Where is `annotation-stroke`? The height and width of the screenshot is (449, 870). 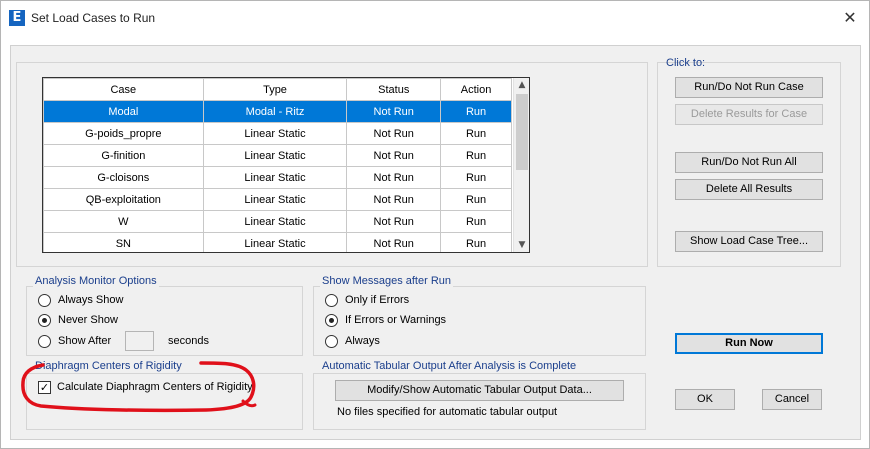
annotation-stroke is located at coordinates (138, 387).